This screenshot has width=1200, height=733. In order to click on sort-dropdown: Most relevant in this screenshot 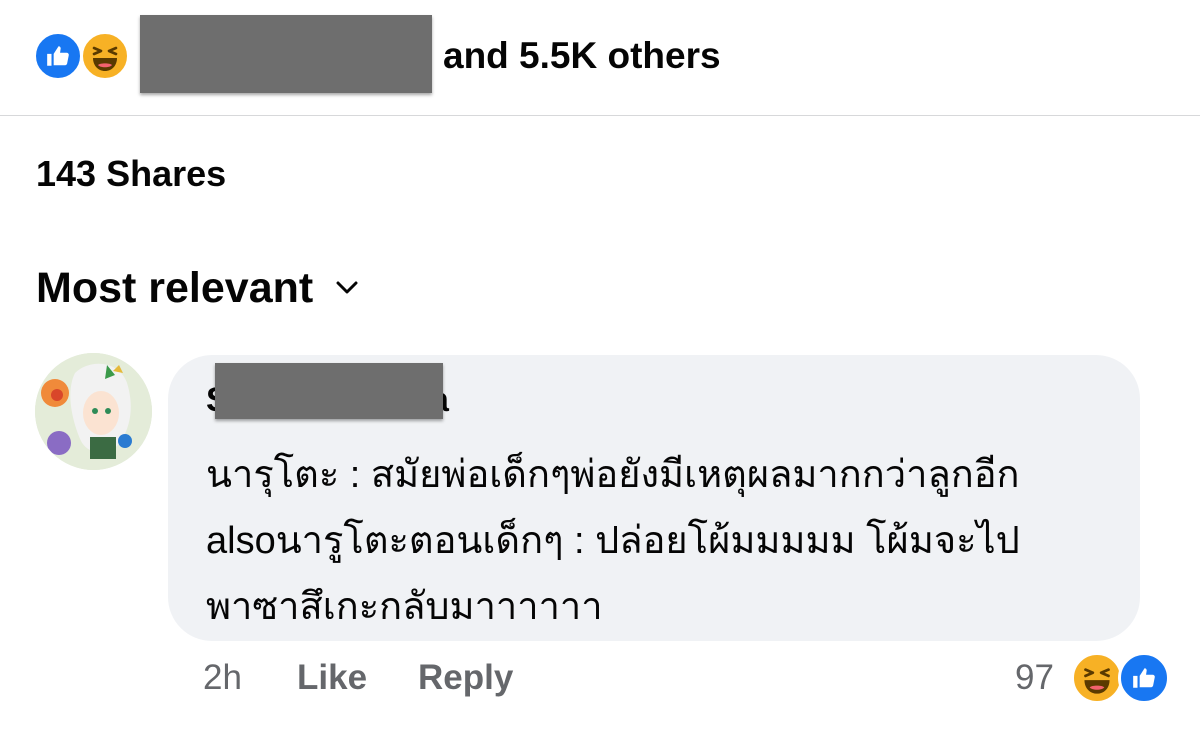, I will do `click(197, 288)`.